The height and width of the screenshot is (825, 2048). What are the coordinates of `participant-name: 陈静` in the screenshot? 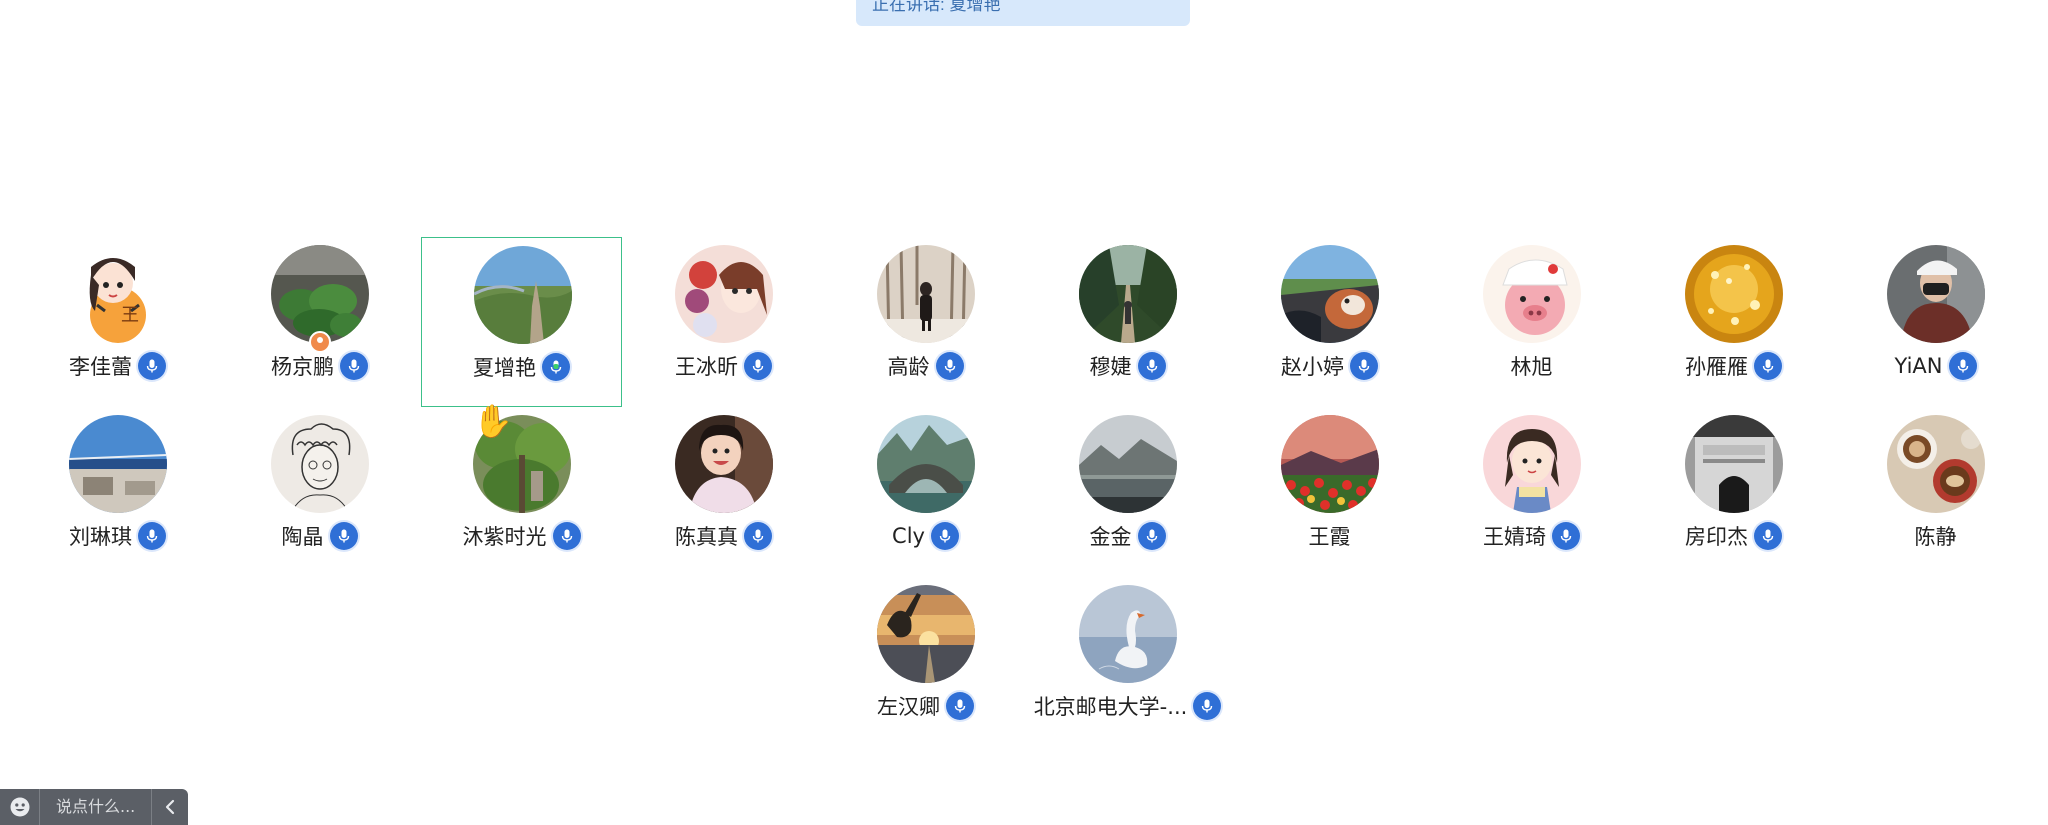 It's located at (1935, 537).